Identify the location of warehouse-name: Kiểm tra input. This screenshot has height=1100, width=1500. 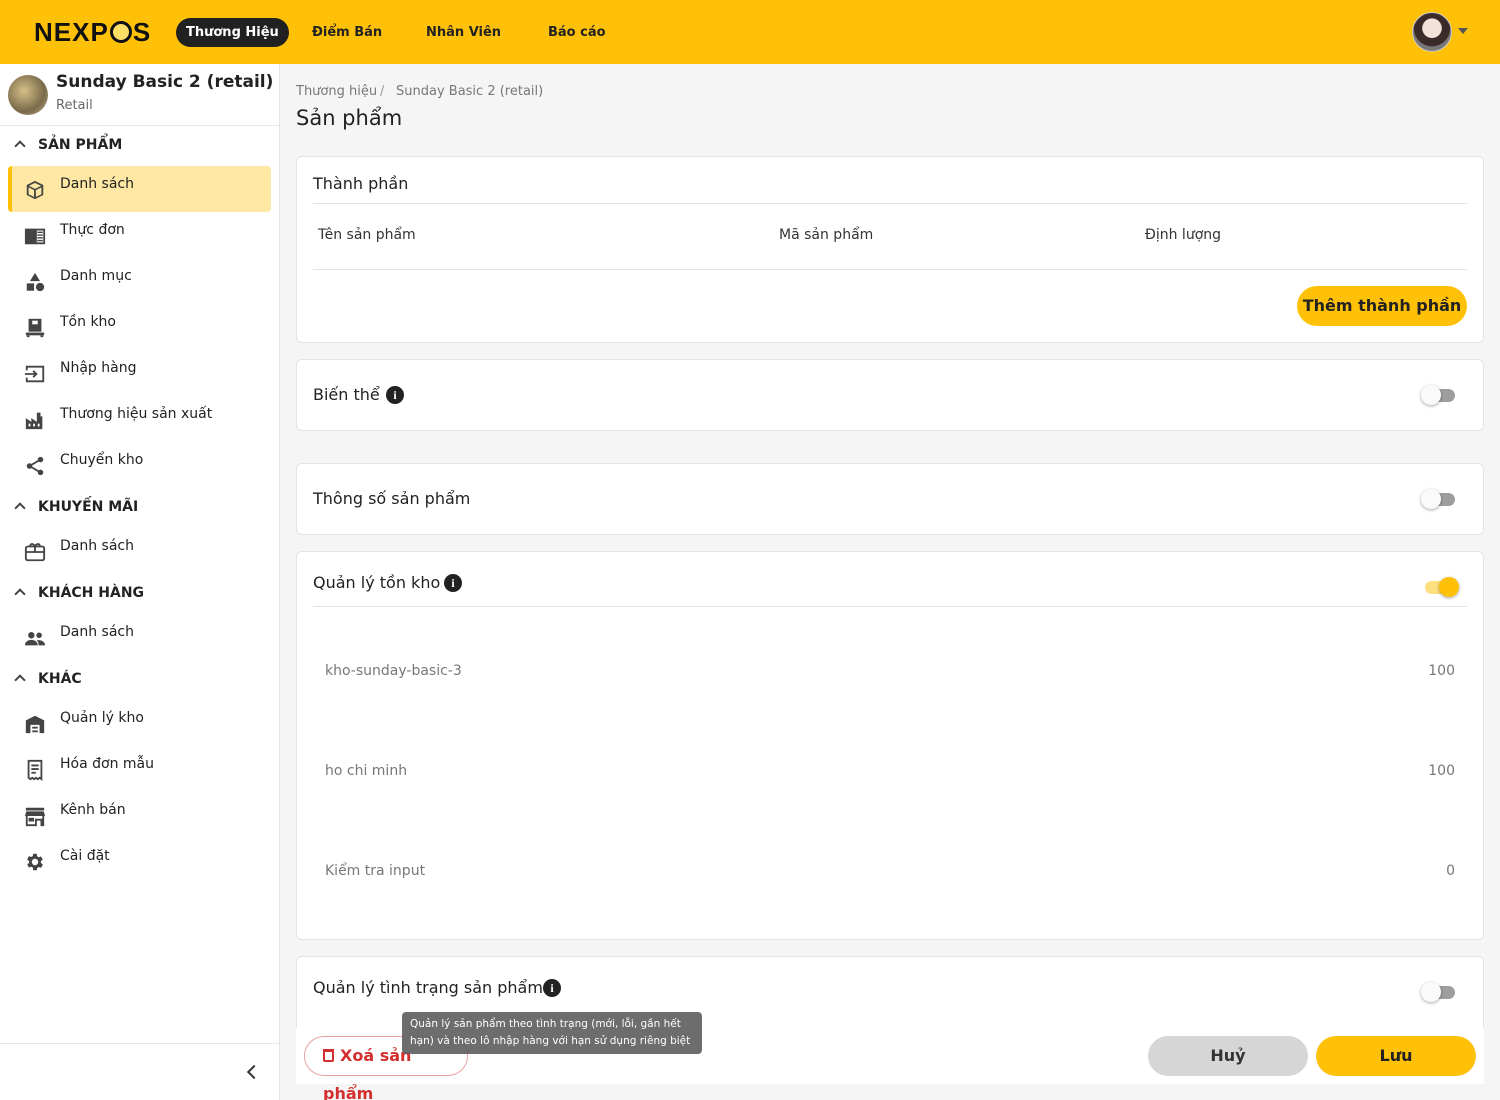
(375, 871).